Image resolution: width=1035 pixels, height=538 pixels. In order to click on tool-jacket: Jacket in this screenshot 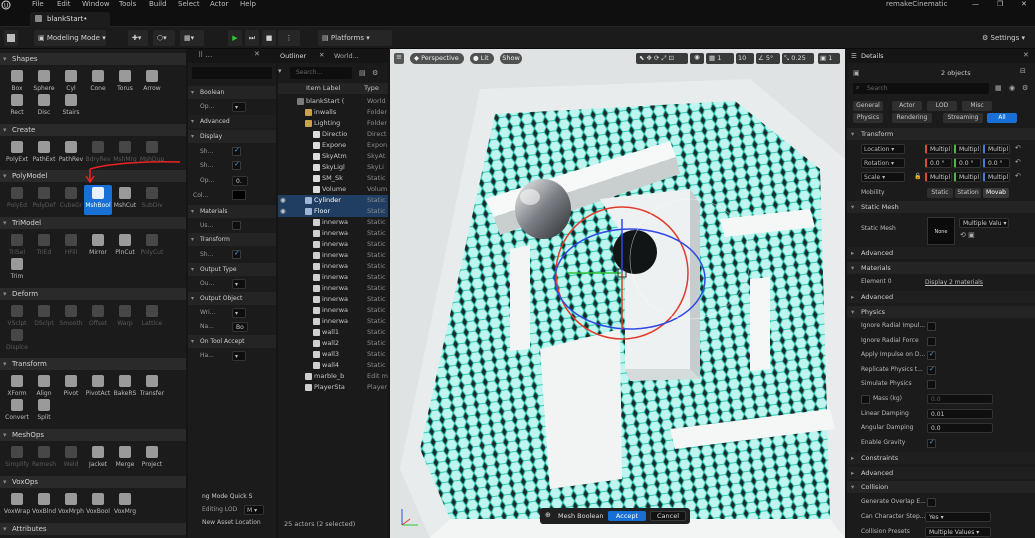, I will do `click(98, 459)`.